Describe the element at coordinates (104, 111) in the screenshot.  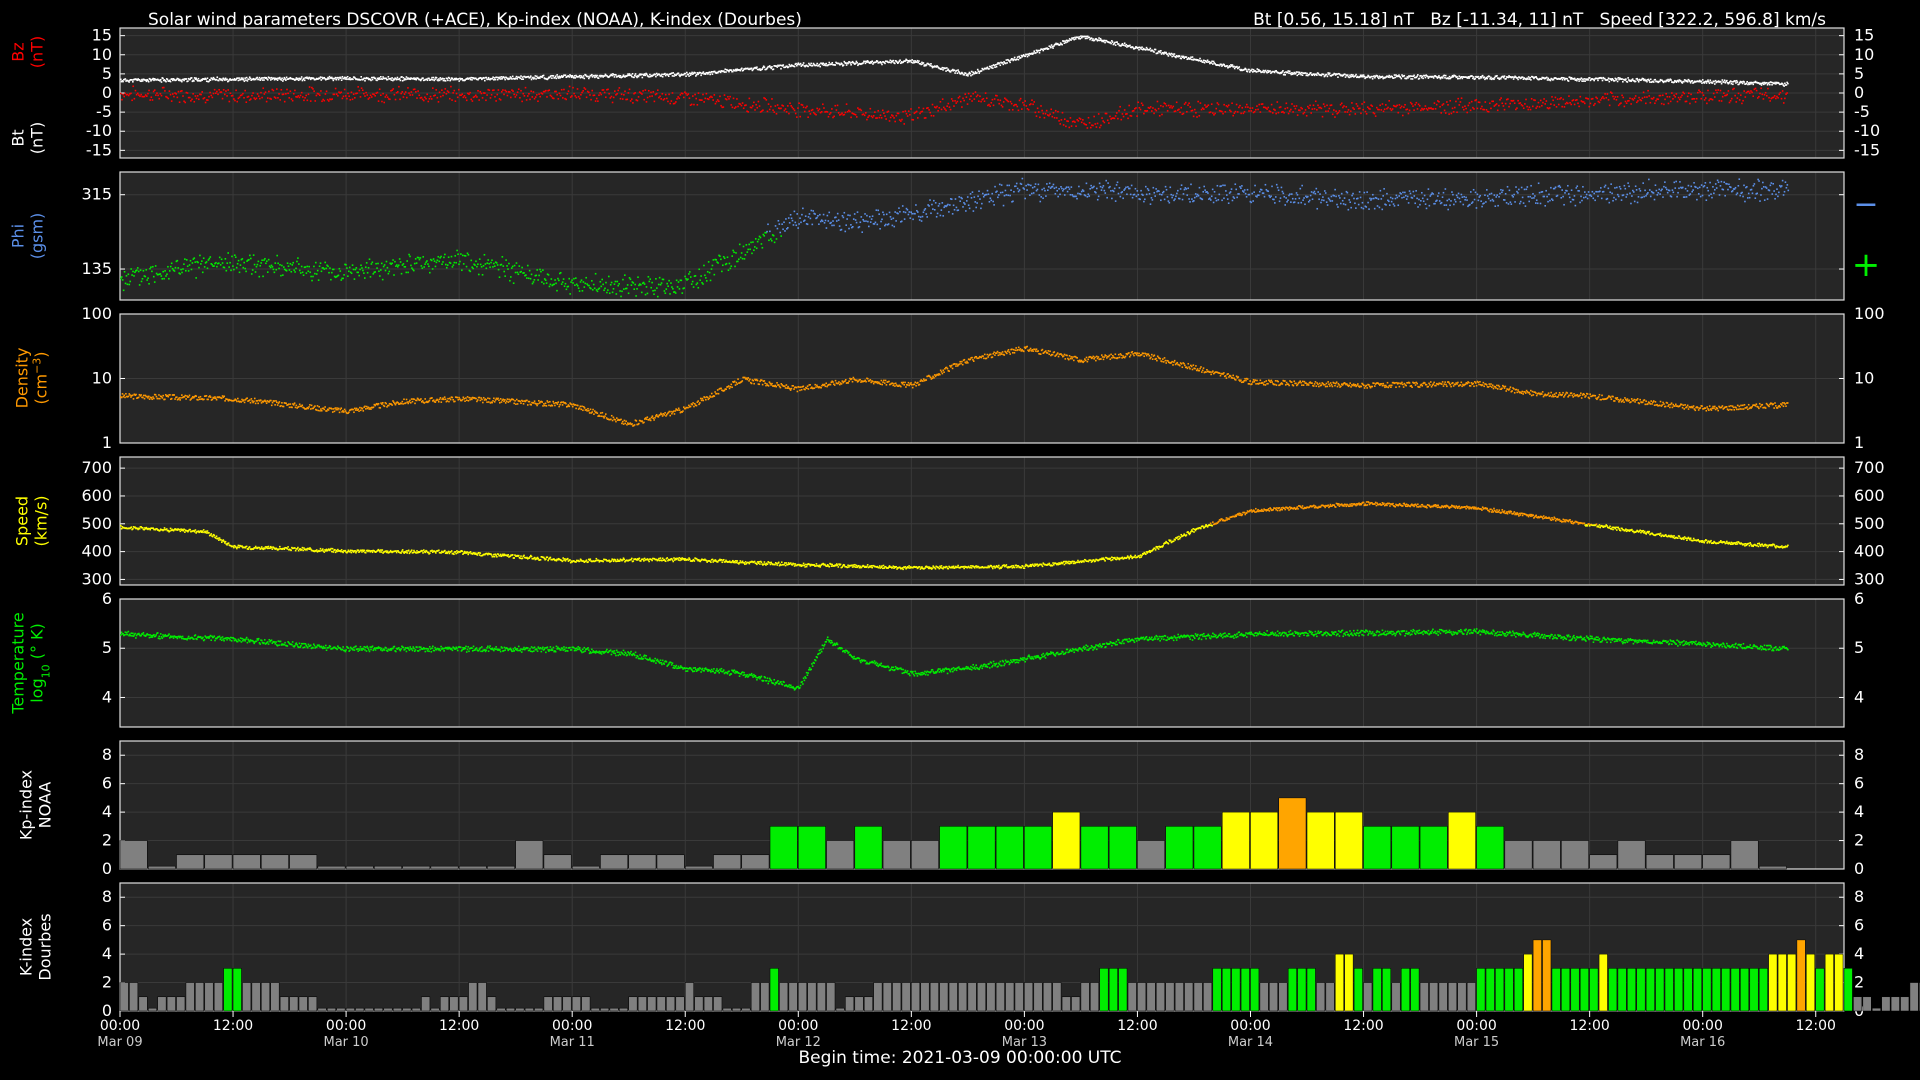
I see `mag-ytick-left: -5` at that location.